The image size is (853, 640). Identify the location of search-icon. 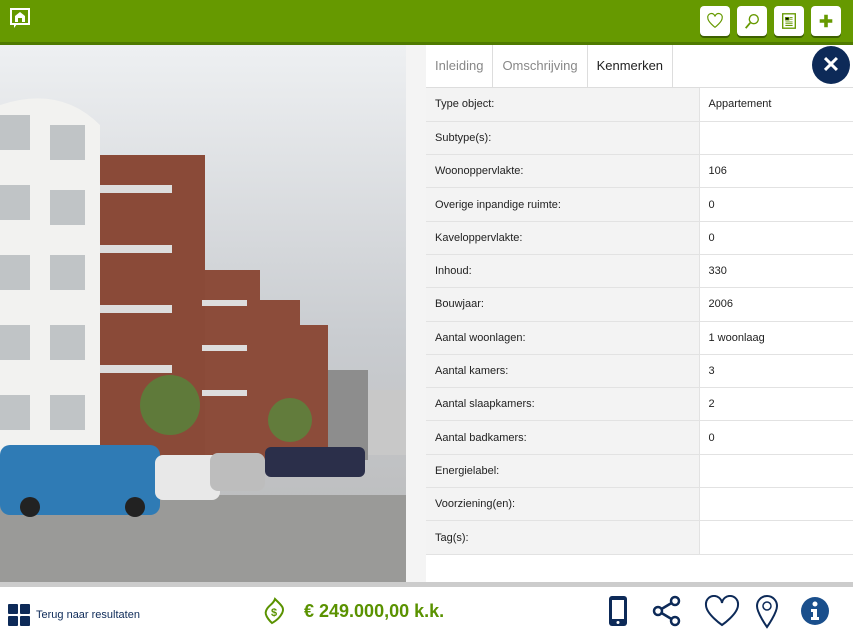
(752, 21).